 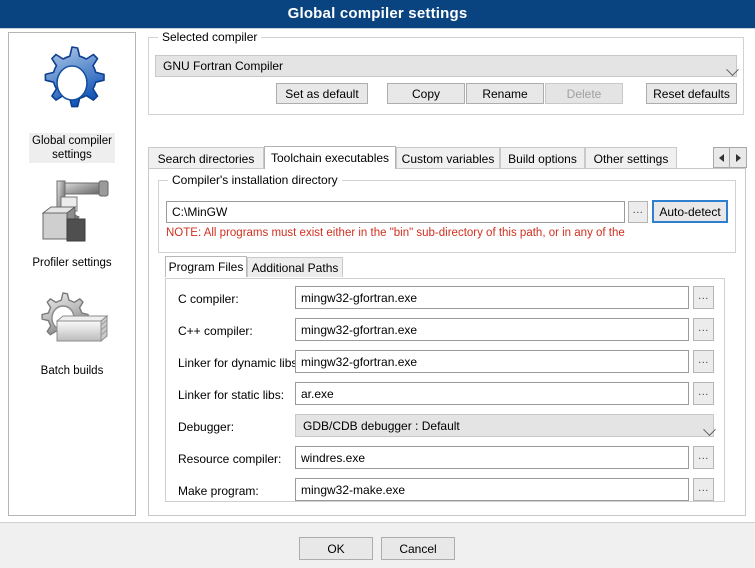 I want to click on ok-button: OK, so click(x=336, y=548).